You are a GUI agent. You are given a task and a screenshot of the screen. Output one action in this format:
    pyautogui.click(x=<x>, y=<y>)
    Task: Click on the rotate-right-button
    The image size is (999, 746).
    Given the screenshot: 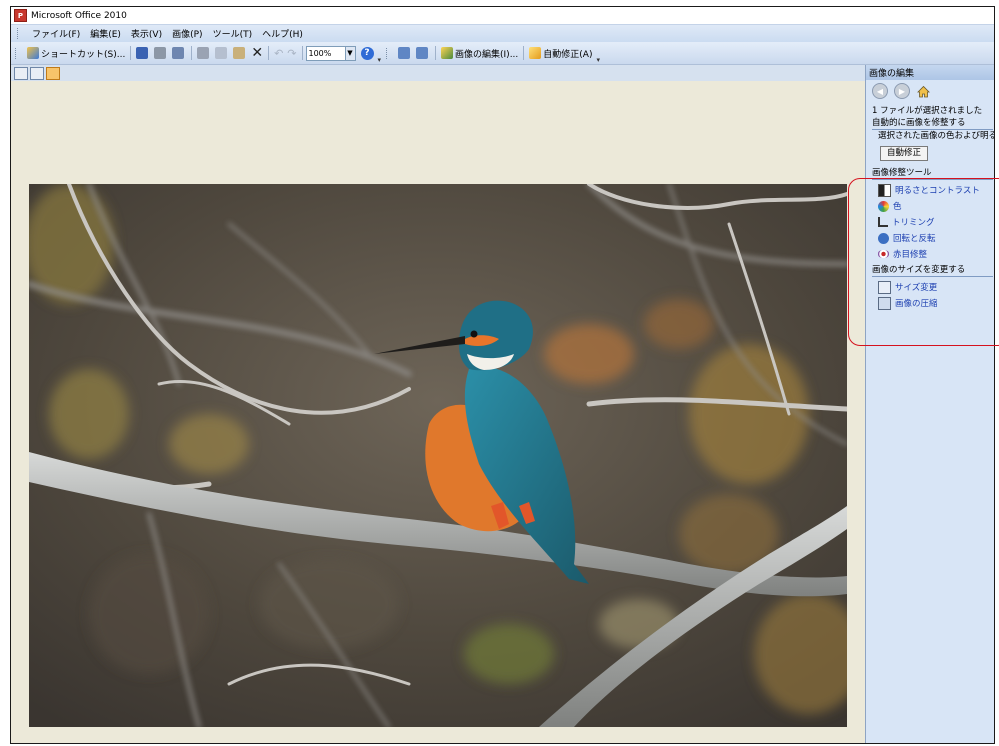 What is the action you would take?
    pyautogui.click(x=423, y=53)
    